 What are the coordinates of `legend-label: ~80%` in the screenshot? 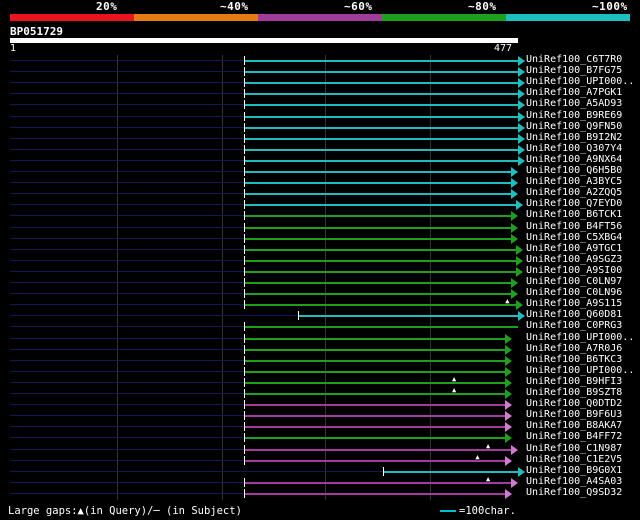 It's located at (482, 6).